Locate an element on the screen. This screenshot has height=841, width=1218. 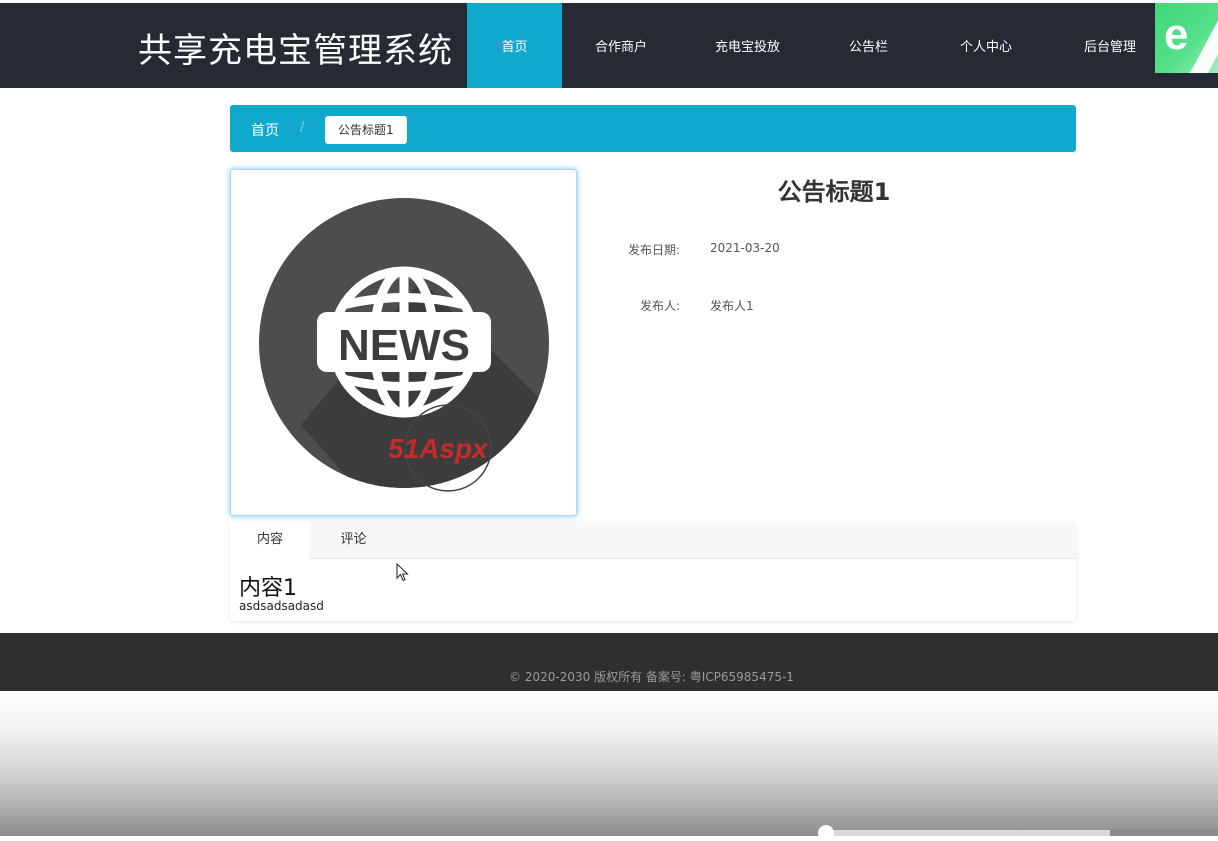
main-nav: 首页 合作商户 充电宝投放 公告栏 个人中心 后台管理 is located at coordinates (818, 45).